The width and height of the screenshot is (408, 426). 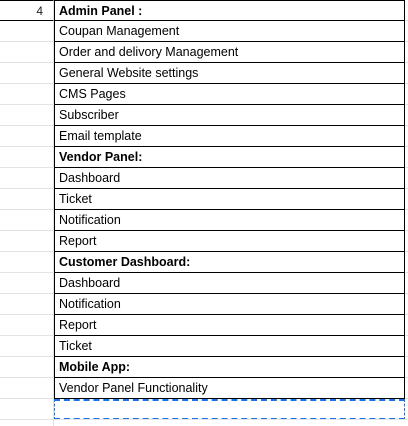 I want to click on table-row: Subscriber, so click(x=204, y=115).